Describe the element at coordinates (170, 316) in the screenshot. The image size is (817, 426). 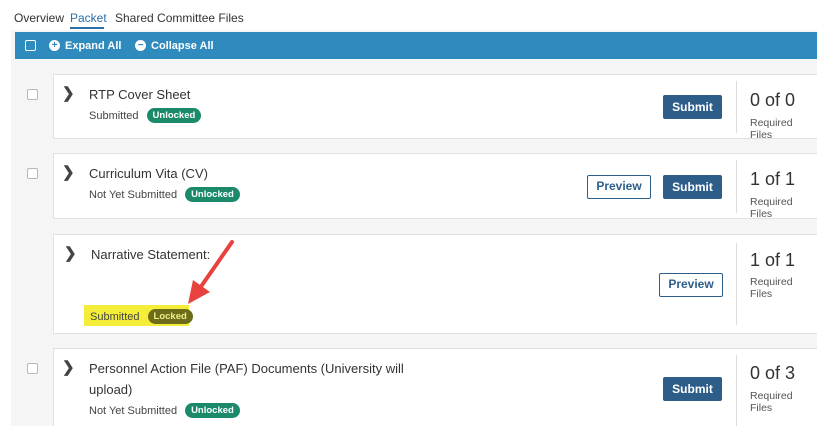
I see `locked-badge: Locked` at that location.